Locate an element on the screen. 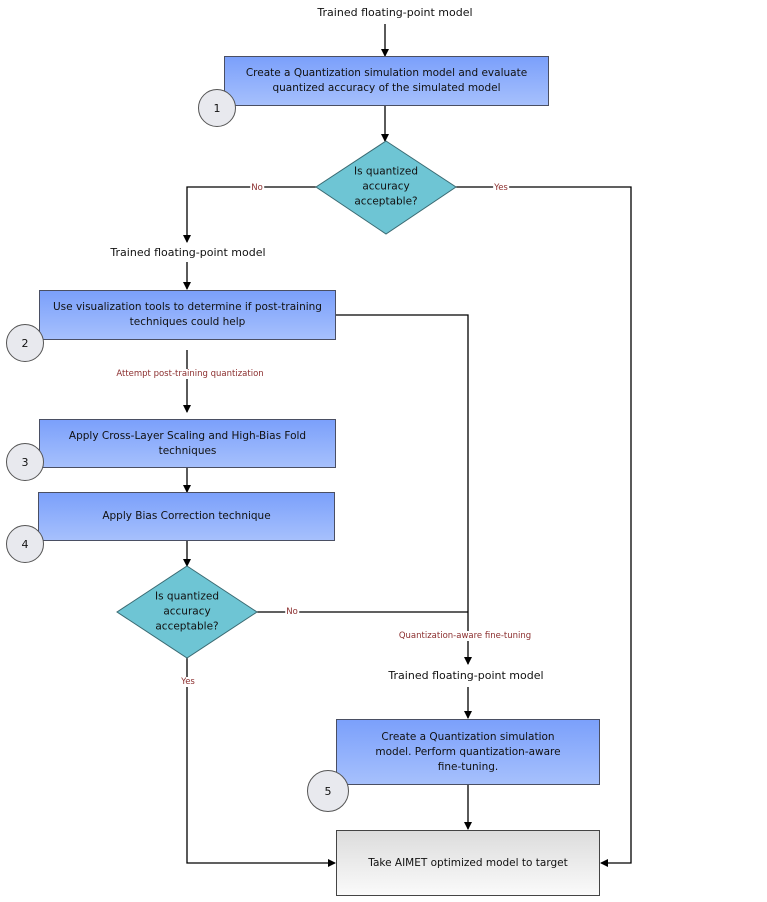 This screenshot has width=767, height=902. decision1-text: Is quantized accuracy acceptable? is located at coordinates (386, 186).